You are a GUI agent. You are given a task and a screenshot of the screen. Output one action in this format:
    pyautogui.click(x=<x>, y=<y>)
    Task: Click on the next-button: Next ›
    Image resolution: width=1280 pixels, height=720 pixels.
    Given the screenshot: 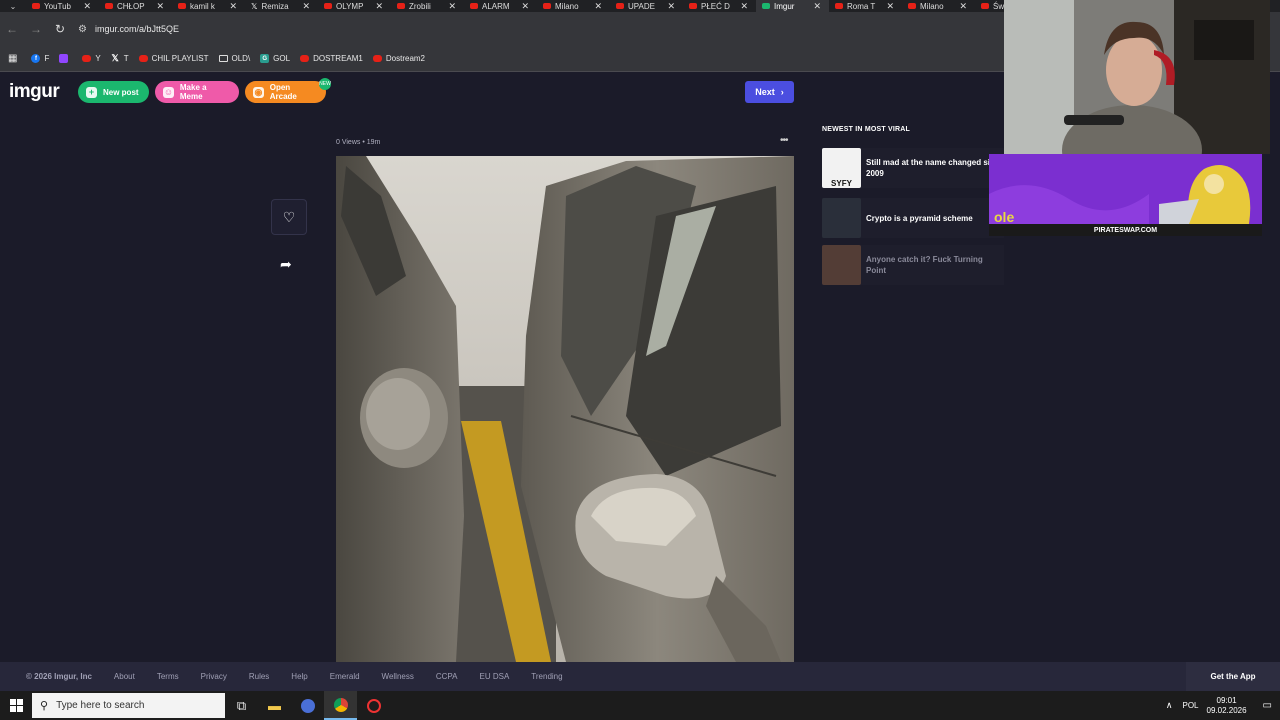 What is the action you would take?
    pyautogui.click(x=769, y=92)
    